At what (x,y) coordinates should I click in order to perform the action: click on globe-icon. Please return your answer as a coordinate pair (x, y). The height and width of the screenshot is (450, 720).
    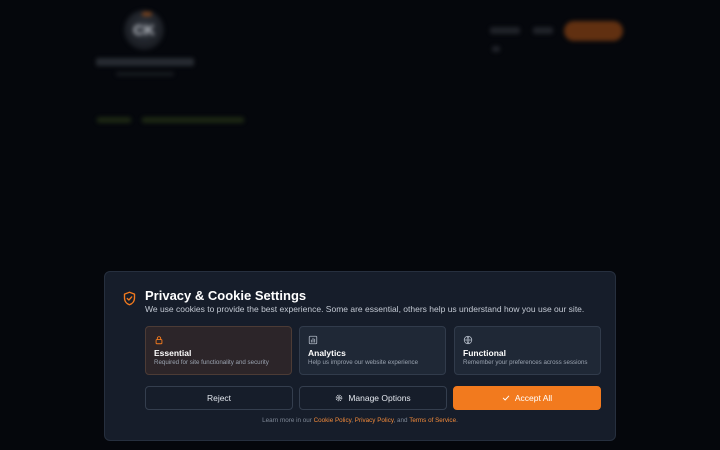
    Looking at the image, I should click on (468, 340).